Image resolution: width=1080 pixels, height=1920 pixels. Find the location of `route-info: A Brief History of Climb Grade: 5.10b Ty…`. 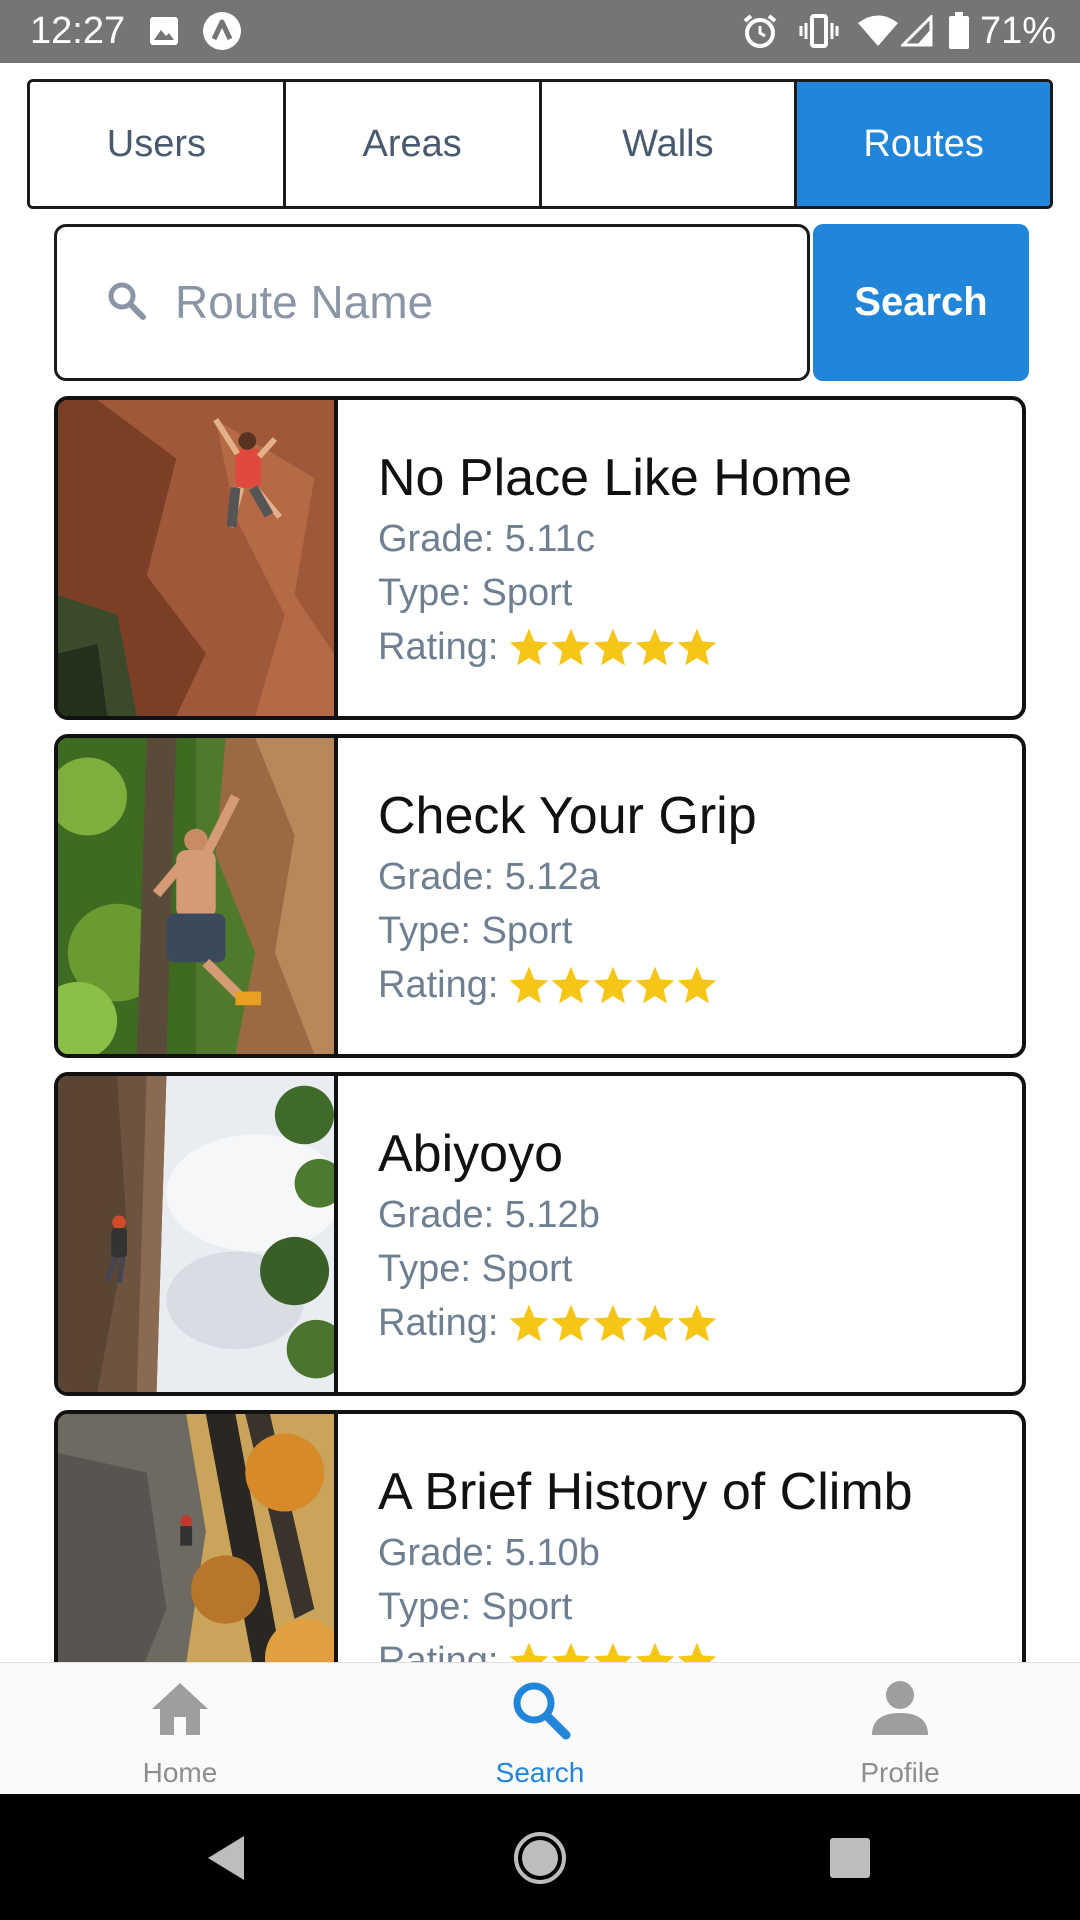

route-info: A Brief History of Climb Grade: 5.10b Ty… is located at coordinates (625, 1538).